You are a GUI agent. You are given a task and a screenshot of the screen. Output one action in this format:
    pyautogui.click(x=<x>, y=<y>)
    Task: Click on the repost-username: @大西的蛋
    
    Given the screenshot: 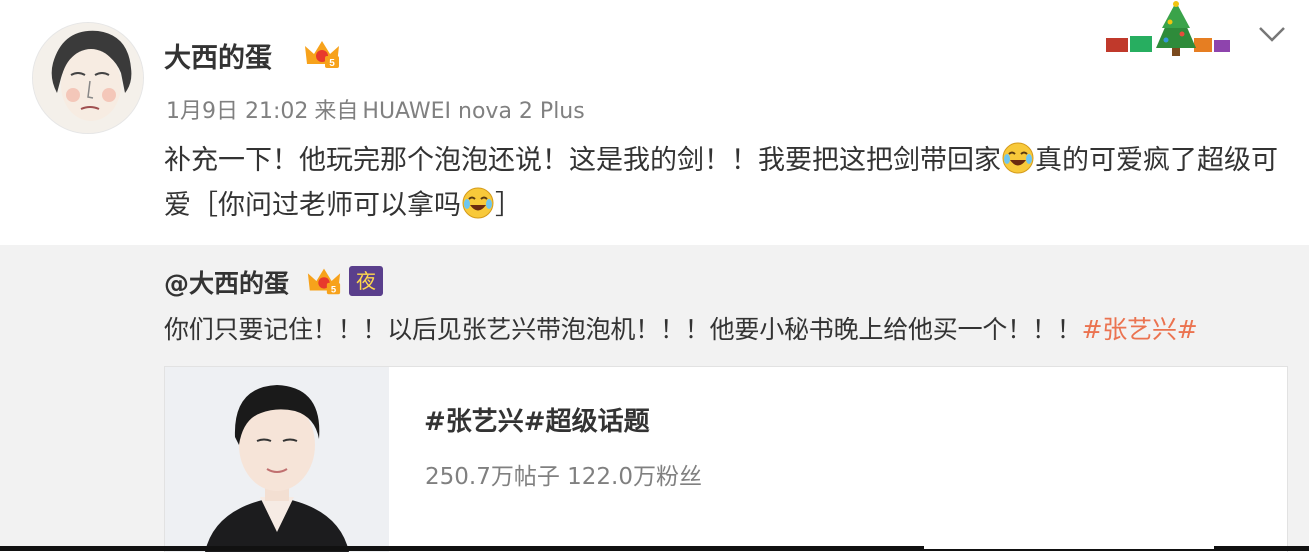 What is the action you would take?
    pyautogui.click(x=226, y=282)
    